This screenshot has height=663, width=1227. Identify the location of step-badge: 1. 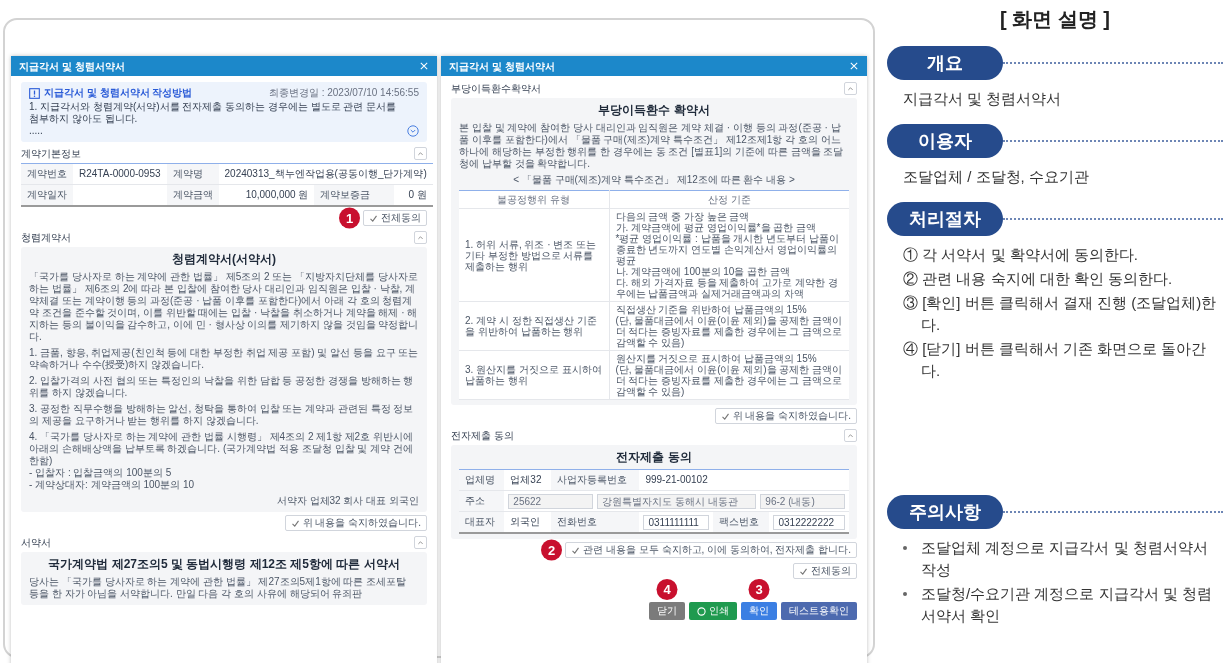
(349, 218).